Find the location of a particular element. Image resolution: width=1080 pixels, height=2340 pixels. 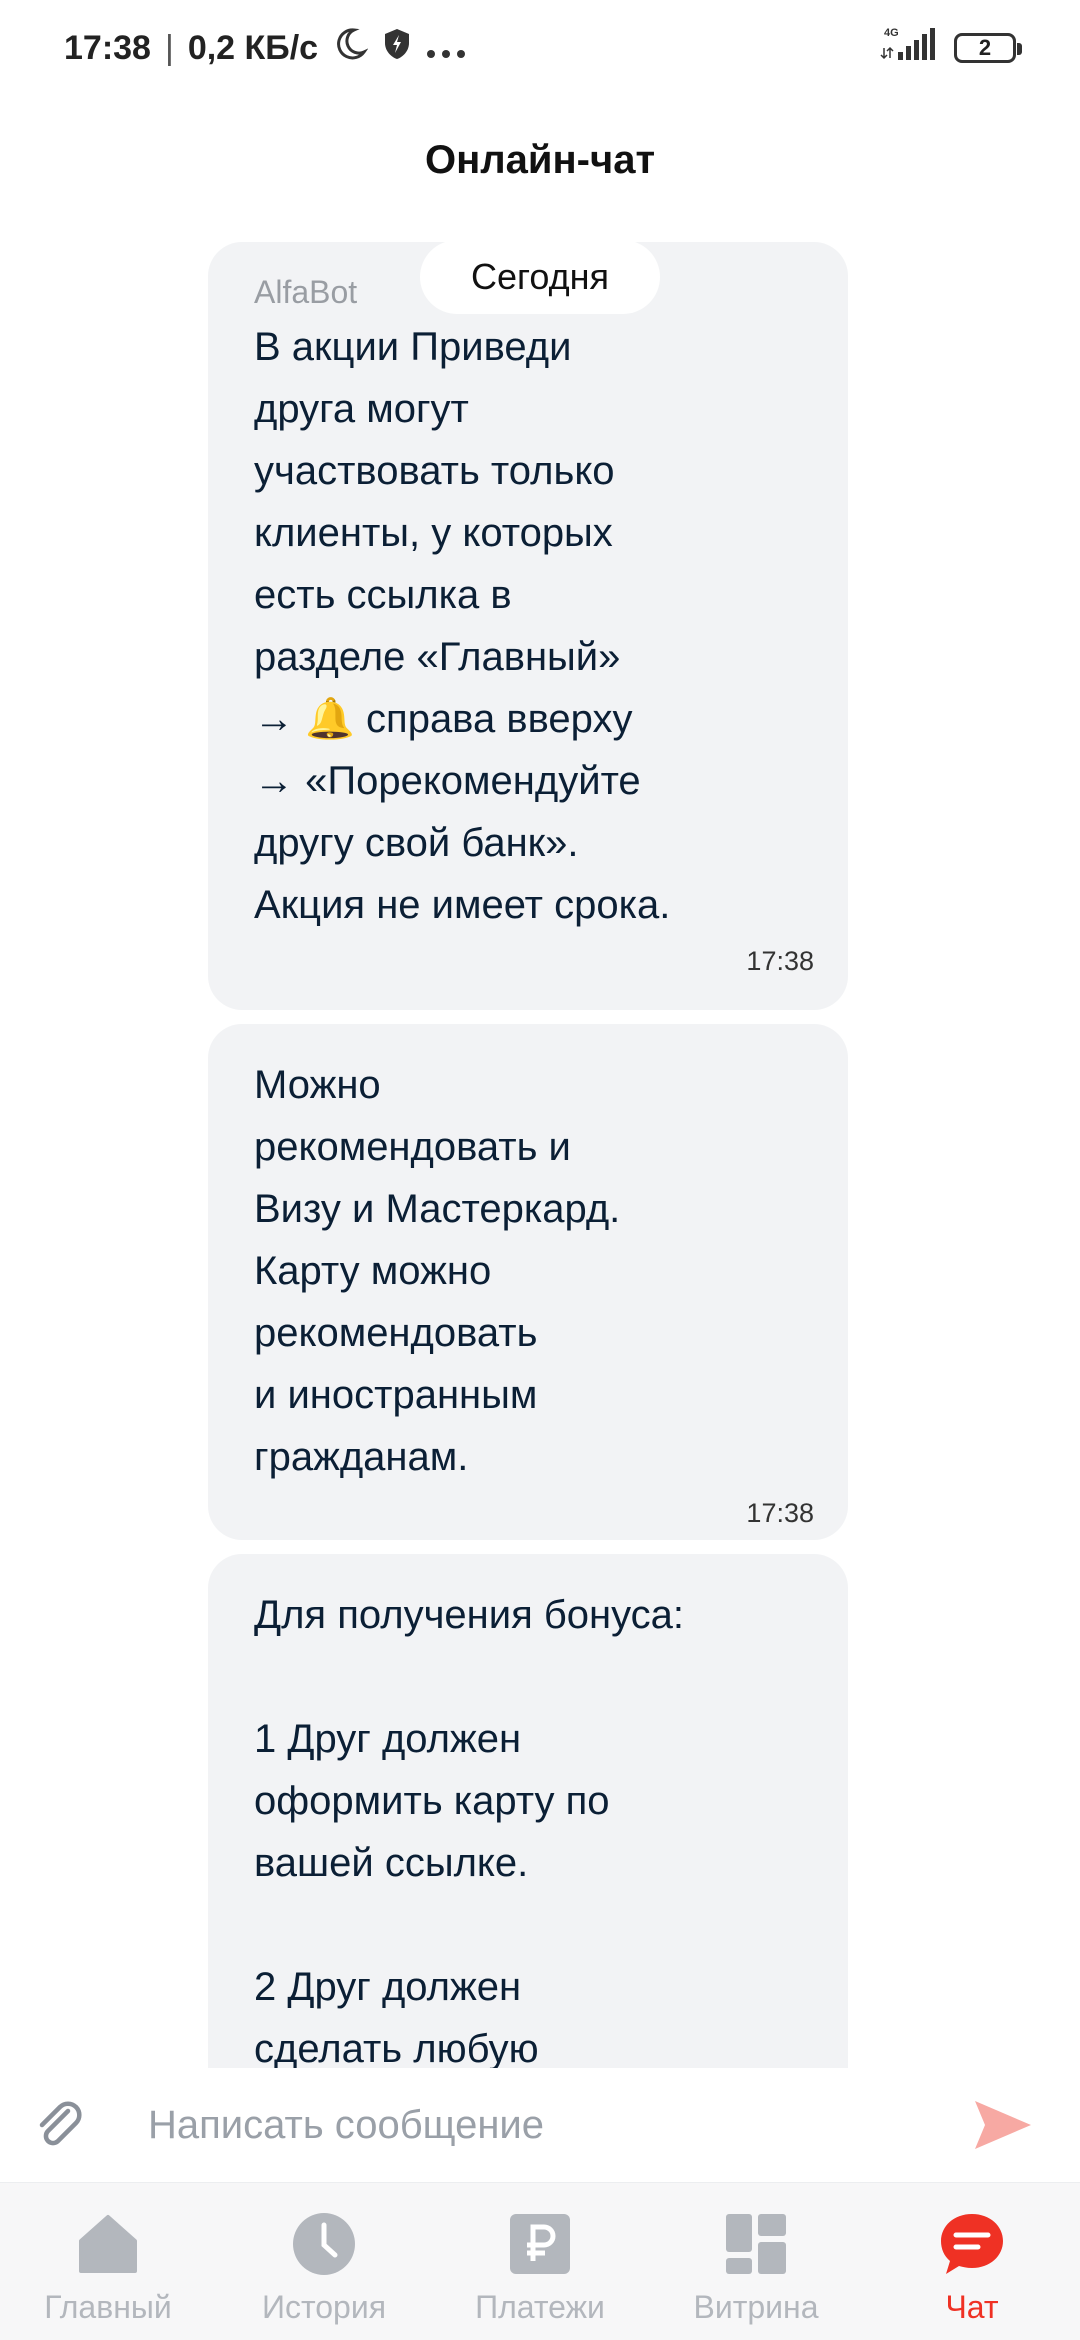

date-separator: Сегодня is located at coordinates (540, 277).